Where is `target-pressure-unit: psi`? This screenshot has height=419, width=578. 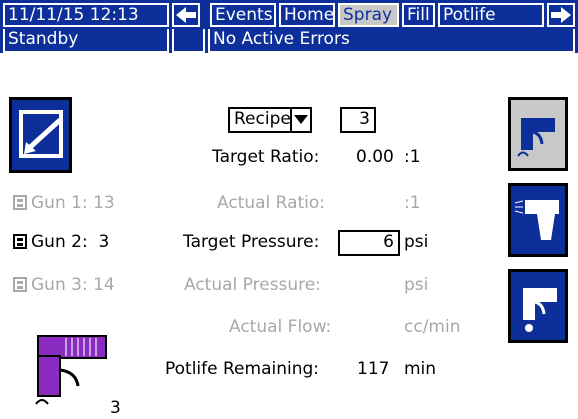
target-pressure-unit: psi is located at coordinates (416, 242).